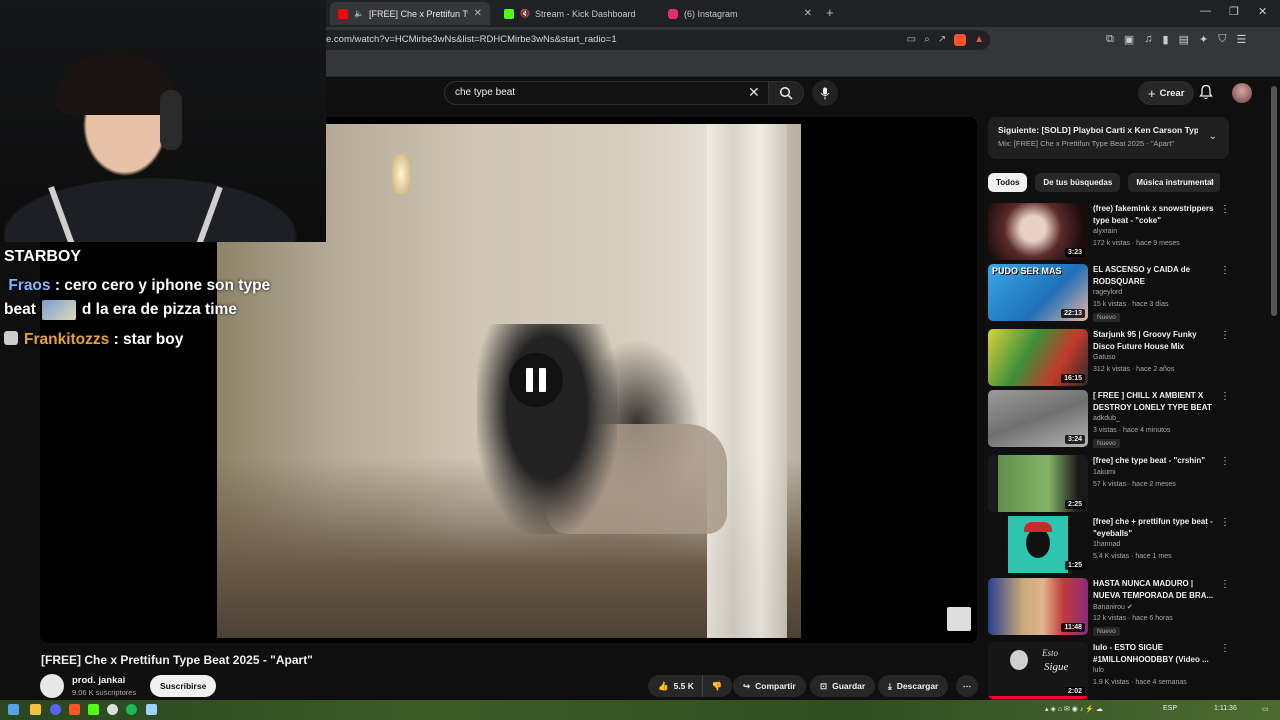 This screenshot has width=1280, height=720. I want to click on speaker-icon: 🔈, so click(359, 13).